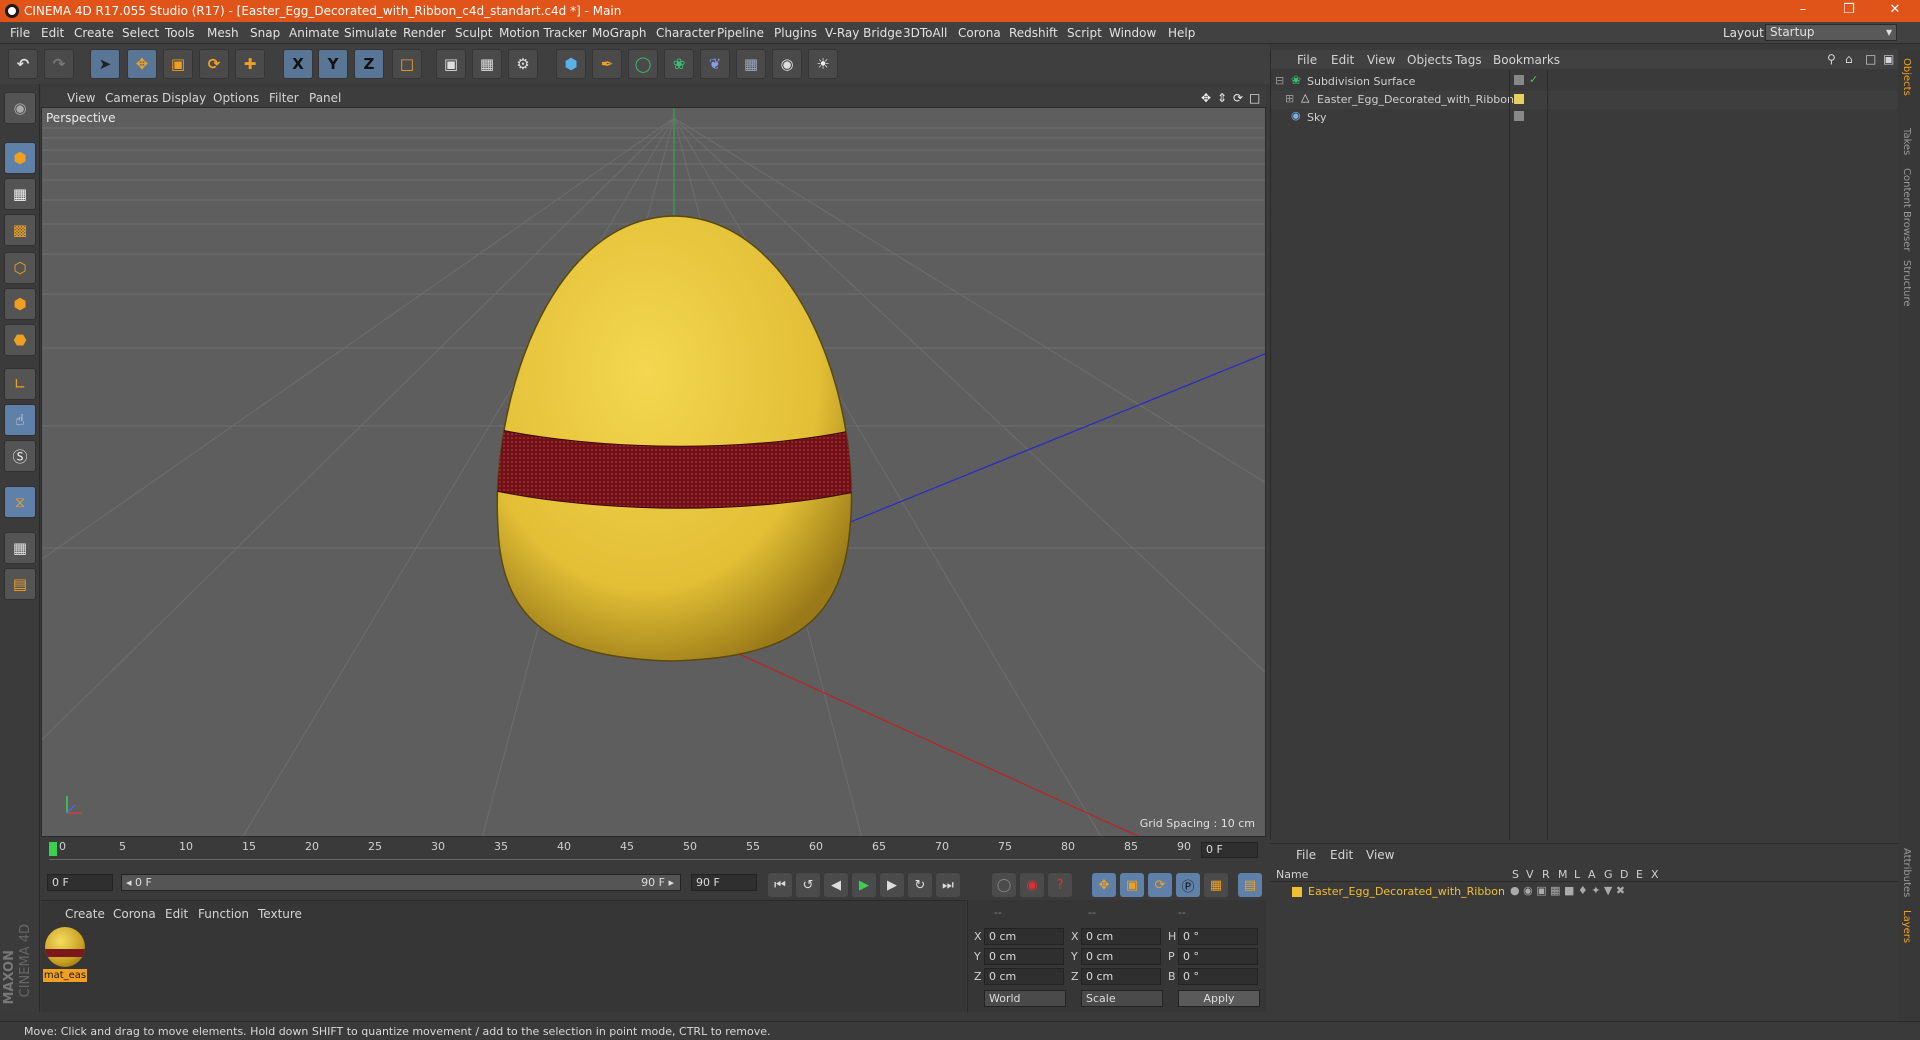 The width and height of the screenshot is (1920, 1040). Describe the element at coordinates (1218, 956) in the screenshot. I see `coord-rot-p-field: 0 °` at that location.